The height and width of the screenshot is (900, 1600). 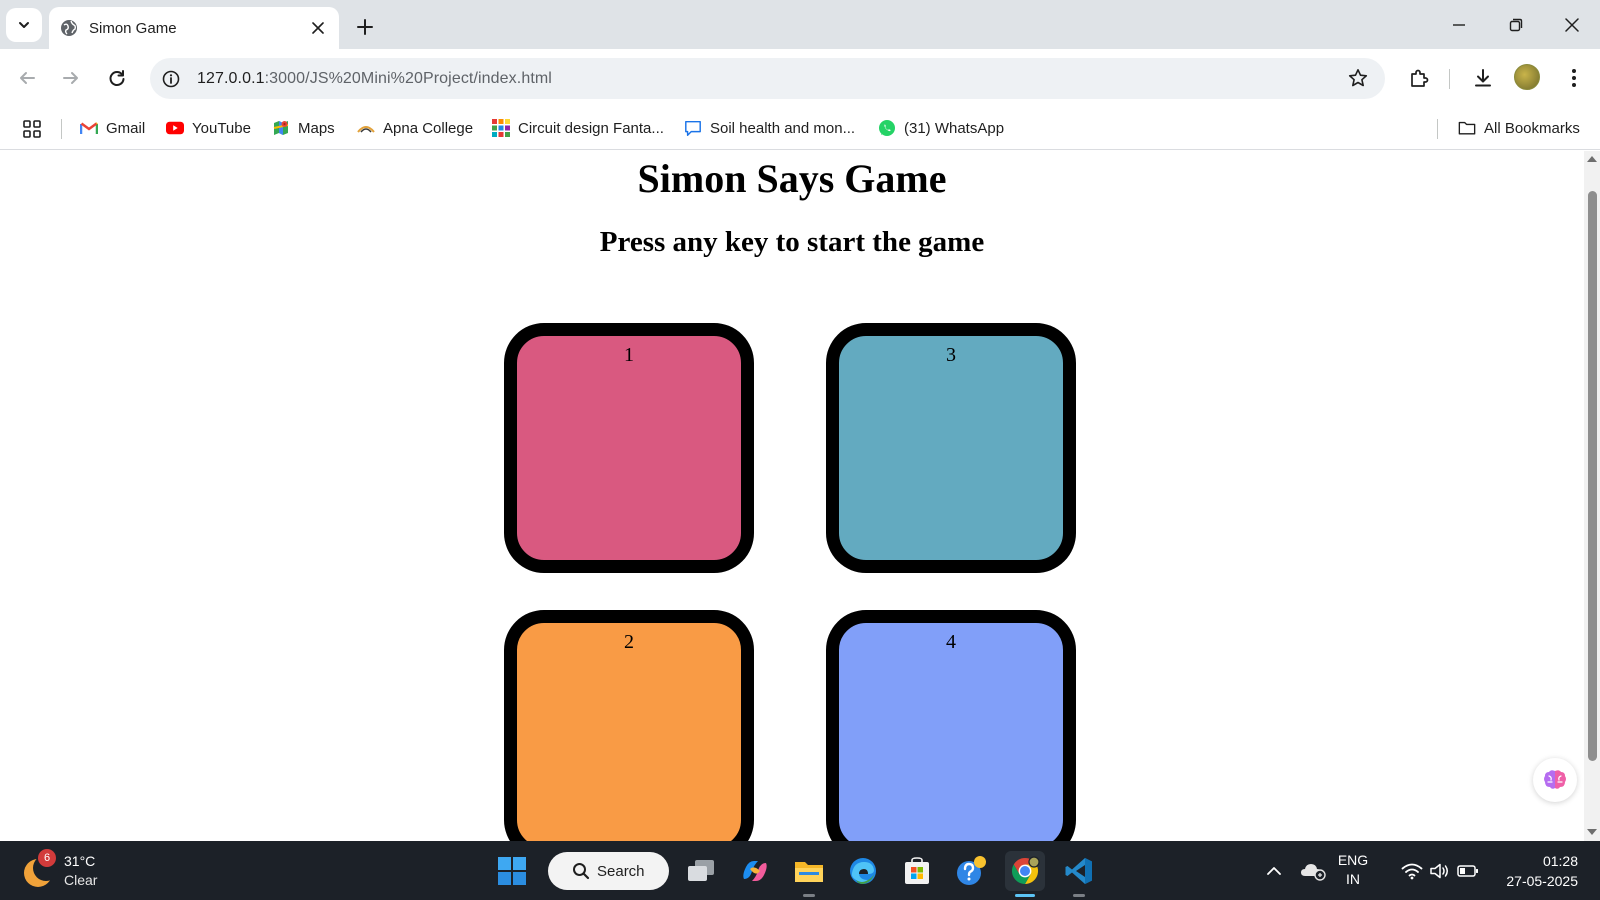 I want to click on taskbar-search: Search, so click(x=608, y=871).